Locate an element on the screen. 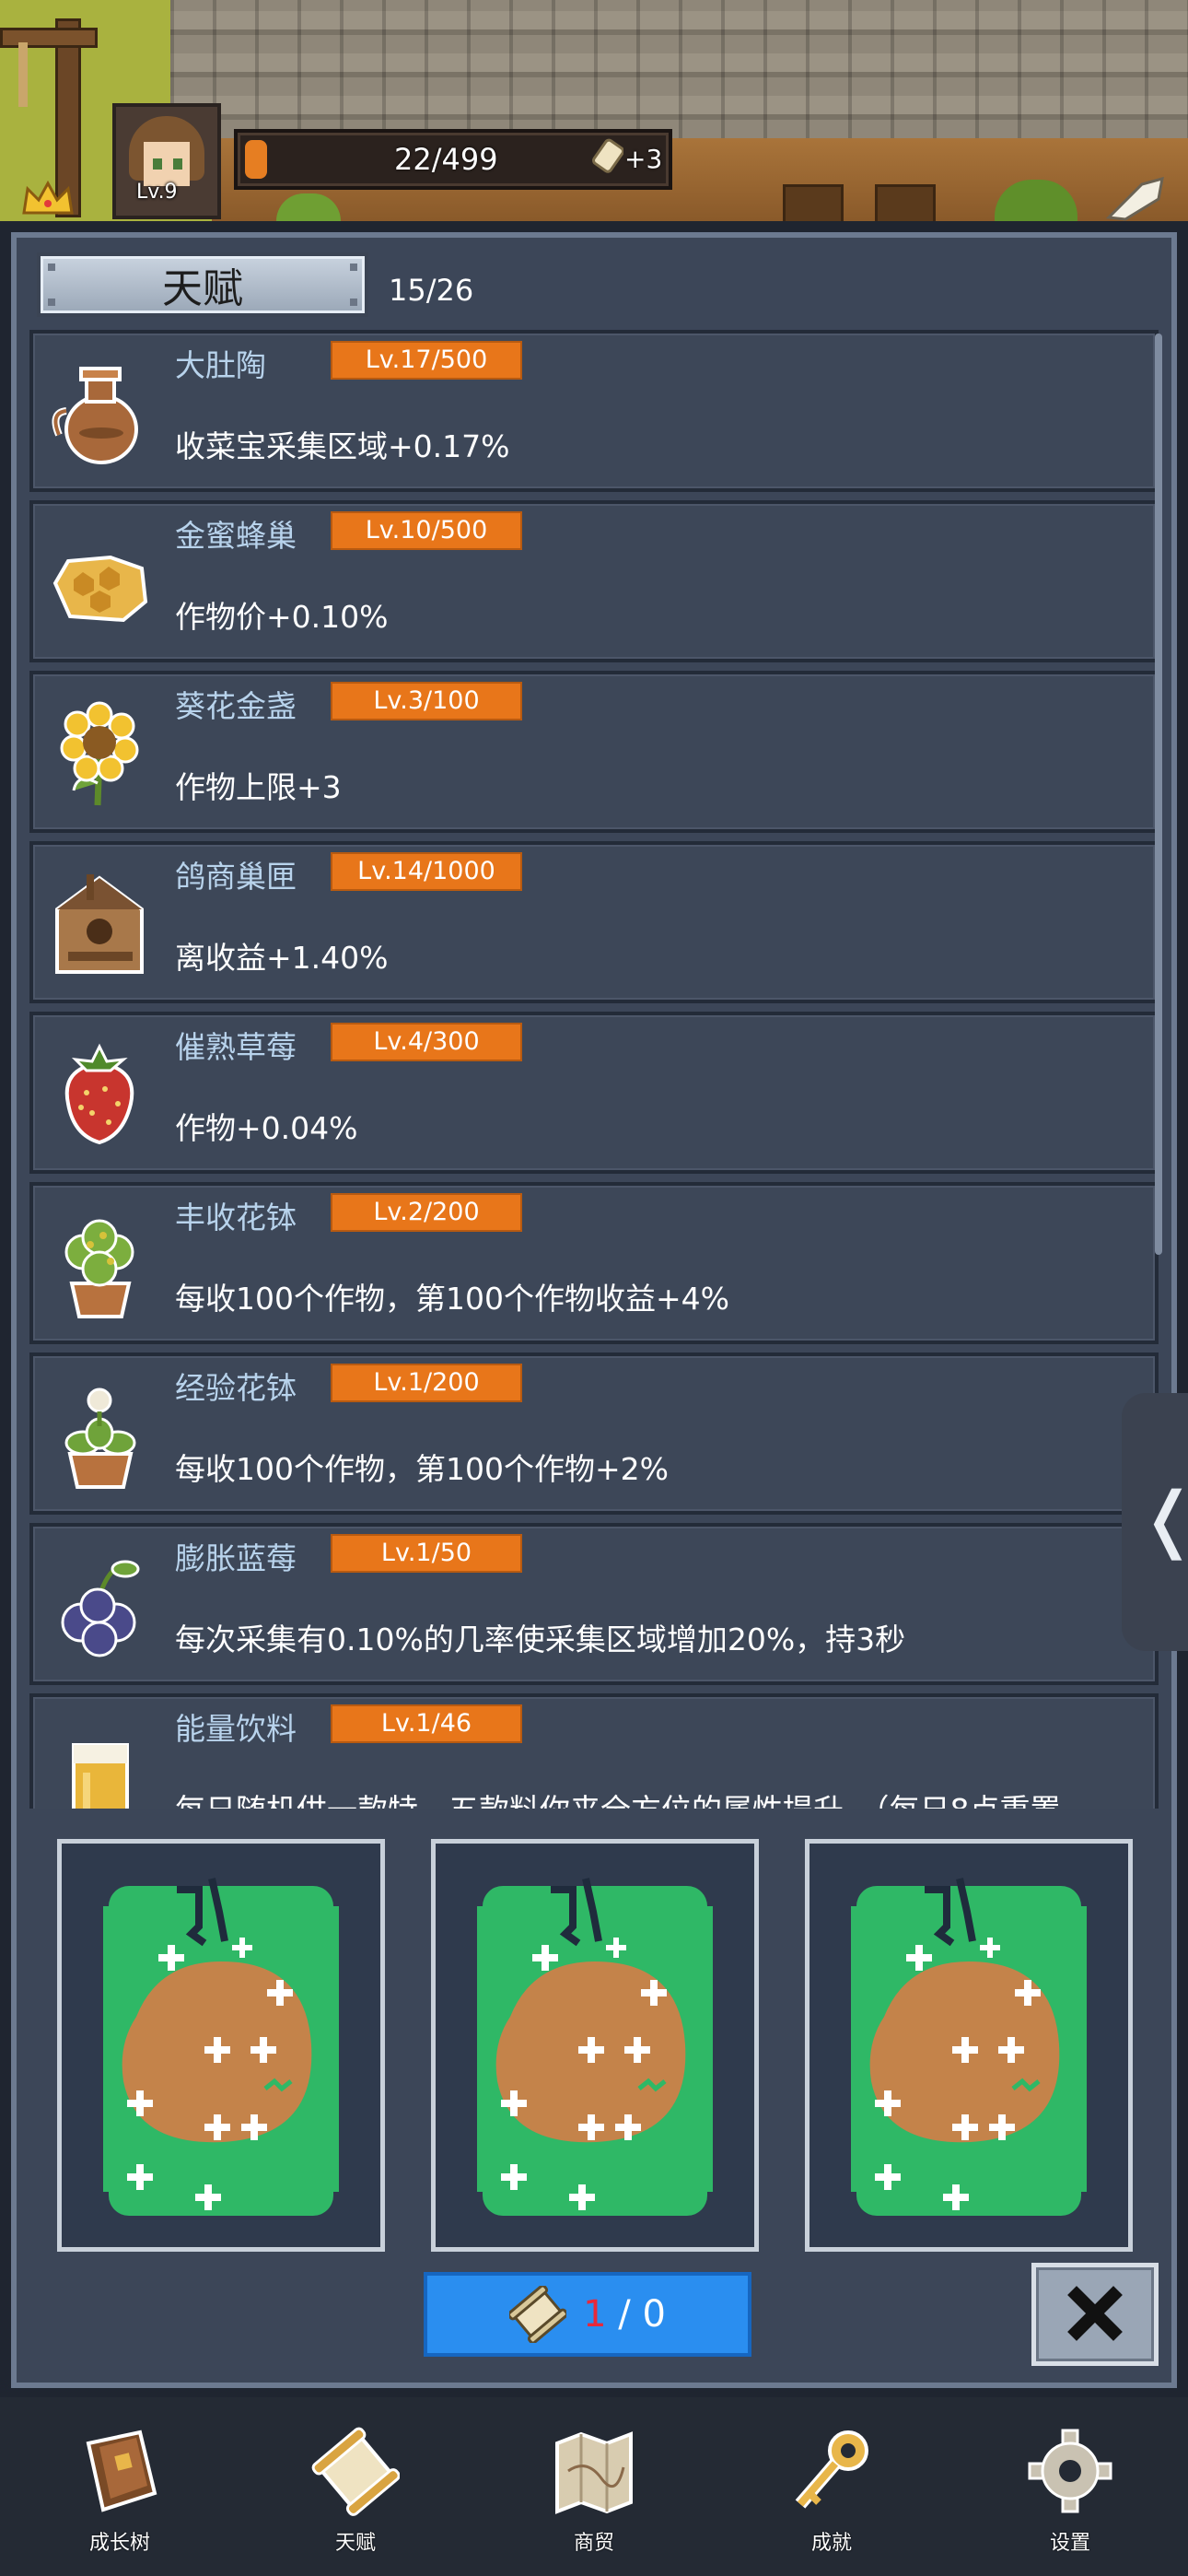 This screenshot has height=2576, width=1188. talent-level-badge: Lv.2/200 is located at coordinates (426, 1212).